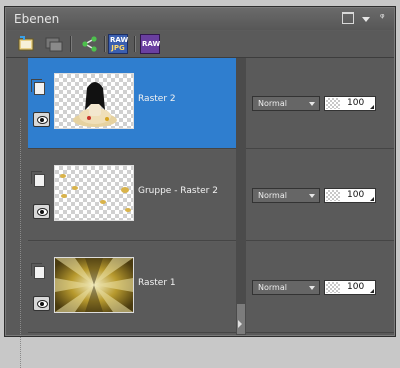  Describe the element at coordinates (21, 243) in the screenshot. I see `resize-grip` at that location.